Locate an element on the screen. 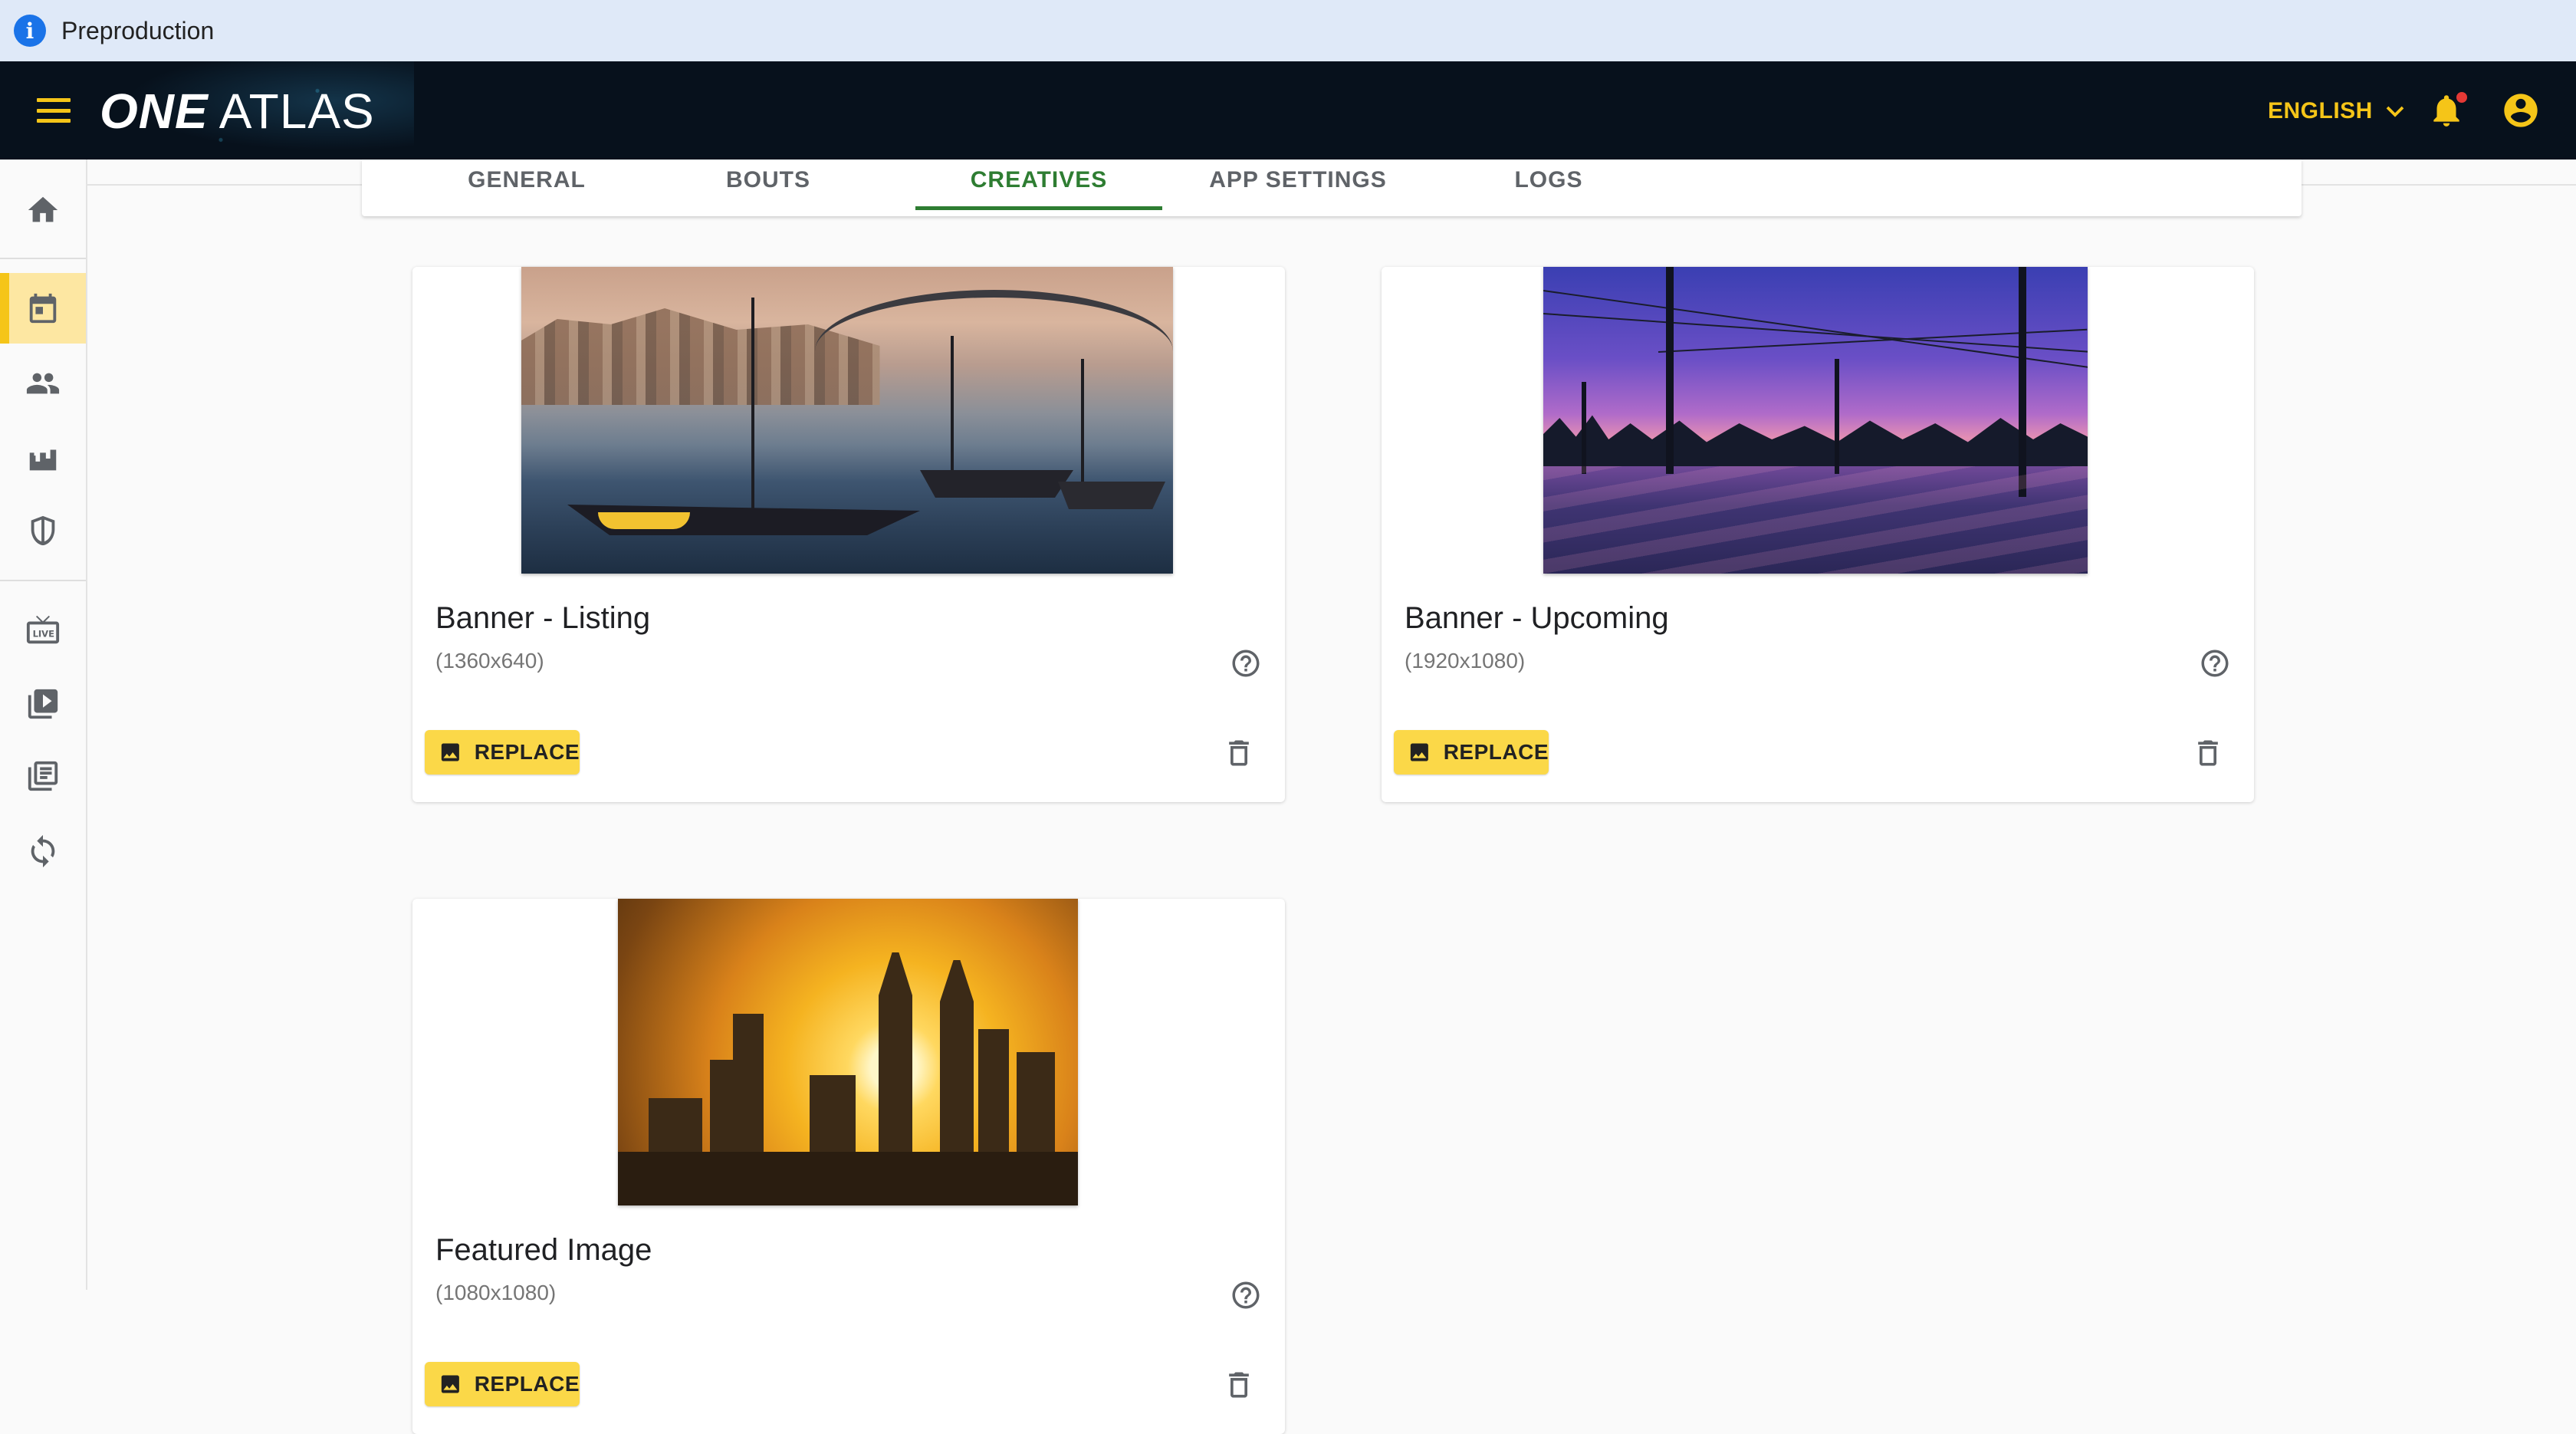  creative-title: Banner - Upcoming is located at coordinates (1537, 618).